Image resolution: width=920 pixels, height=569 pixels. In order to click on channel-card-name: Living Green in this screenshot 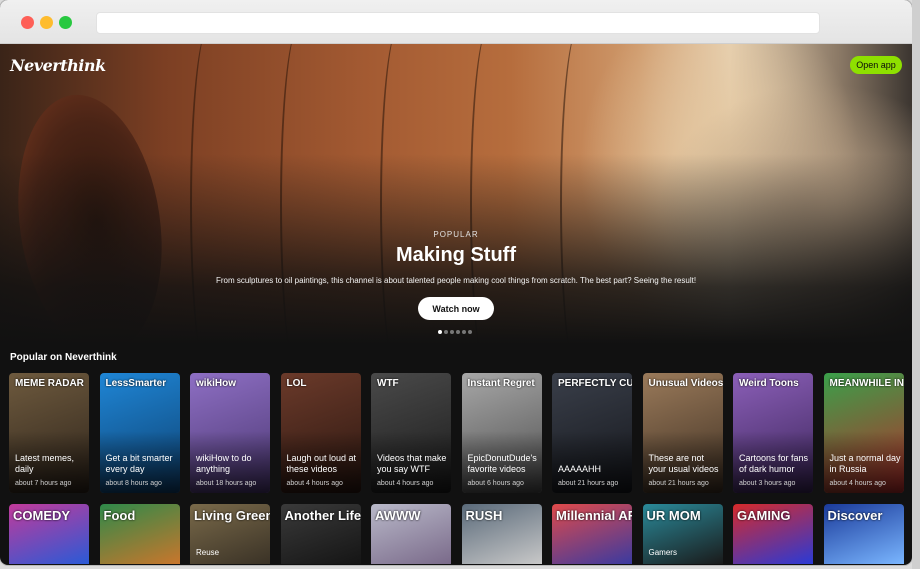, I will do `click(232, 515)`.